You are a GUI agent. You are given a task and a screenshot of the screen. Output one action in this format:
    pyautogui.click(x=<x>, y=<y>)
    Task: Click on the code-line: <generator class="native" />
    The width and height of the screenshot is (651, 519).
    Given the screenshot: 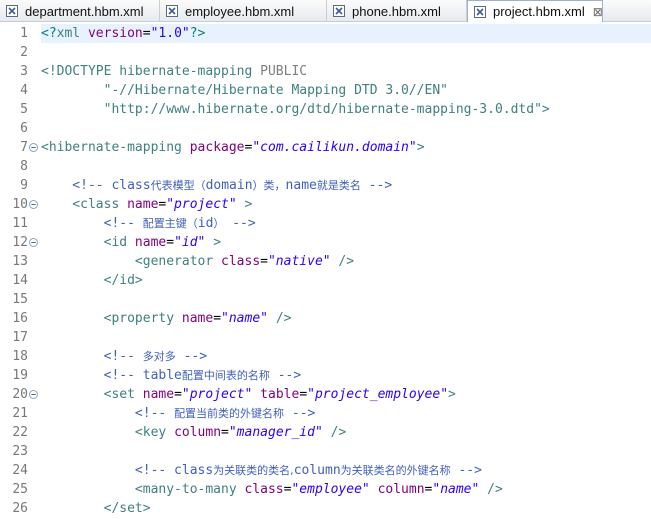 What is the action you would take?
    pyautogui.click(x=346, y=261)
    